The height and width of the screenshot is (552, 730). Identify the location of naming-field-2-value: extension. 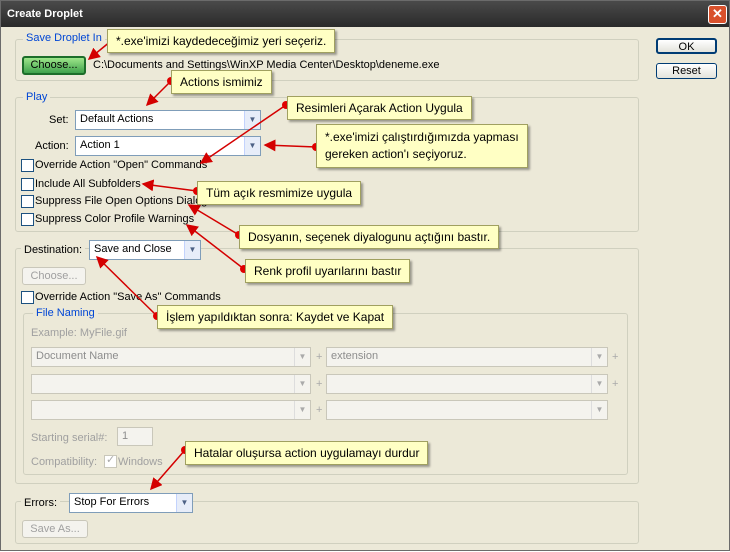
(355, 356).